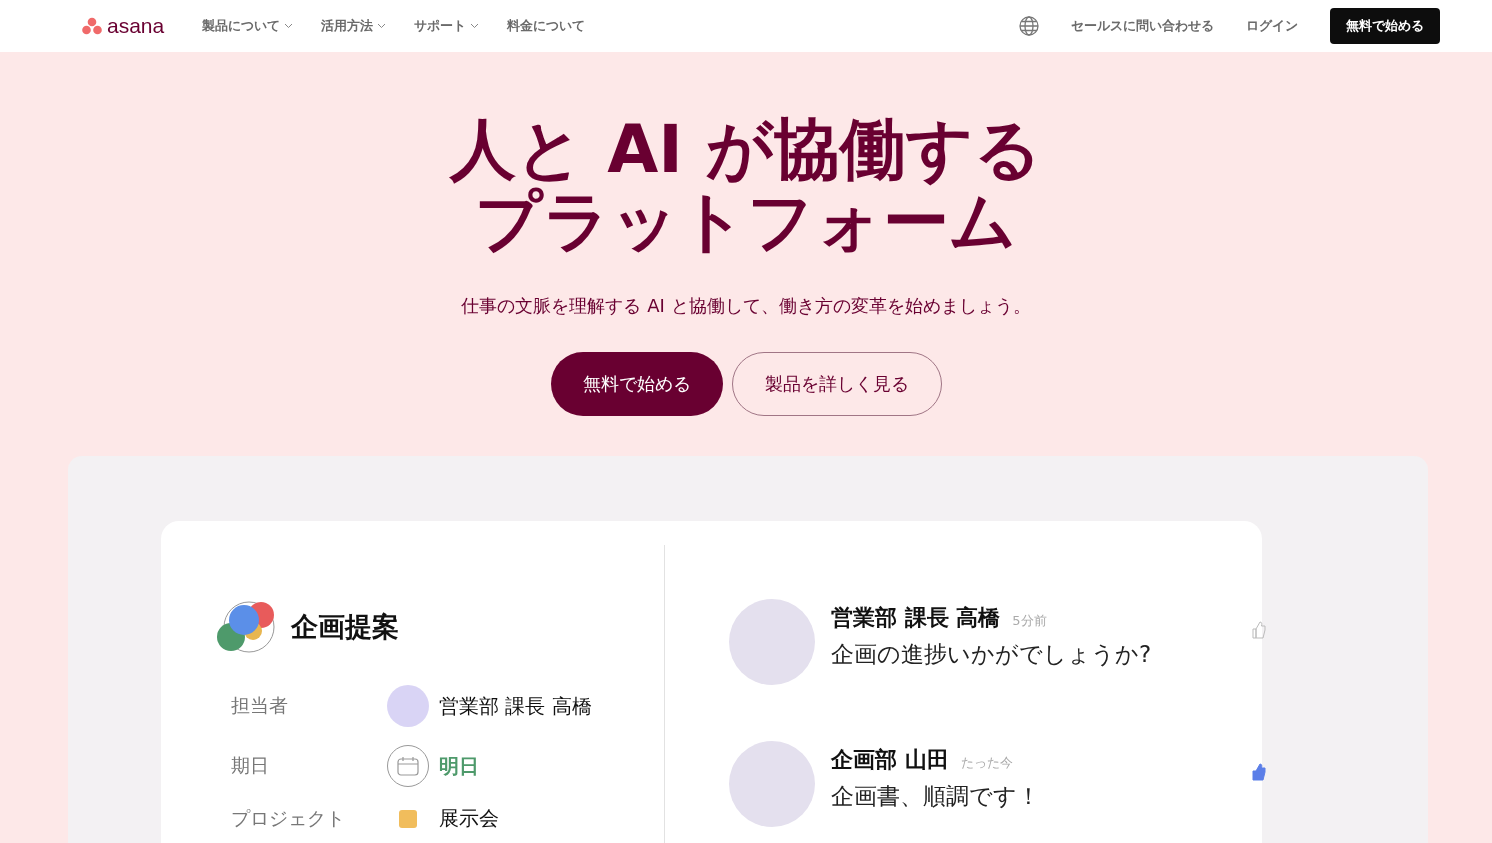 This screenshot has width=1492, height=843. What do you see at coordinates (447, 26) in the screenshot?
I see `nav-link: サポート` at bounding box center [447, 26].